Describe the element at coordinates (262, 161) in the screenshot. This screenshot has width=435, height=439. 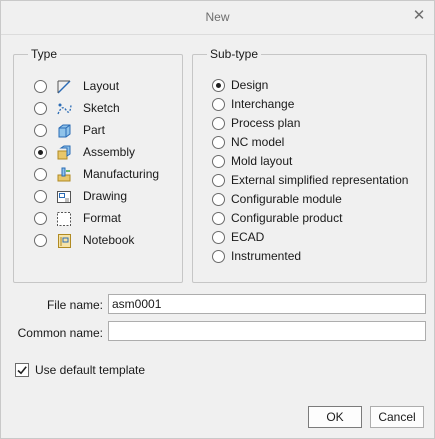
I see `mold-layout-label: Mold layout` at that location.